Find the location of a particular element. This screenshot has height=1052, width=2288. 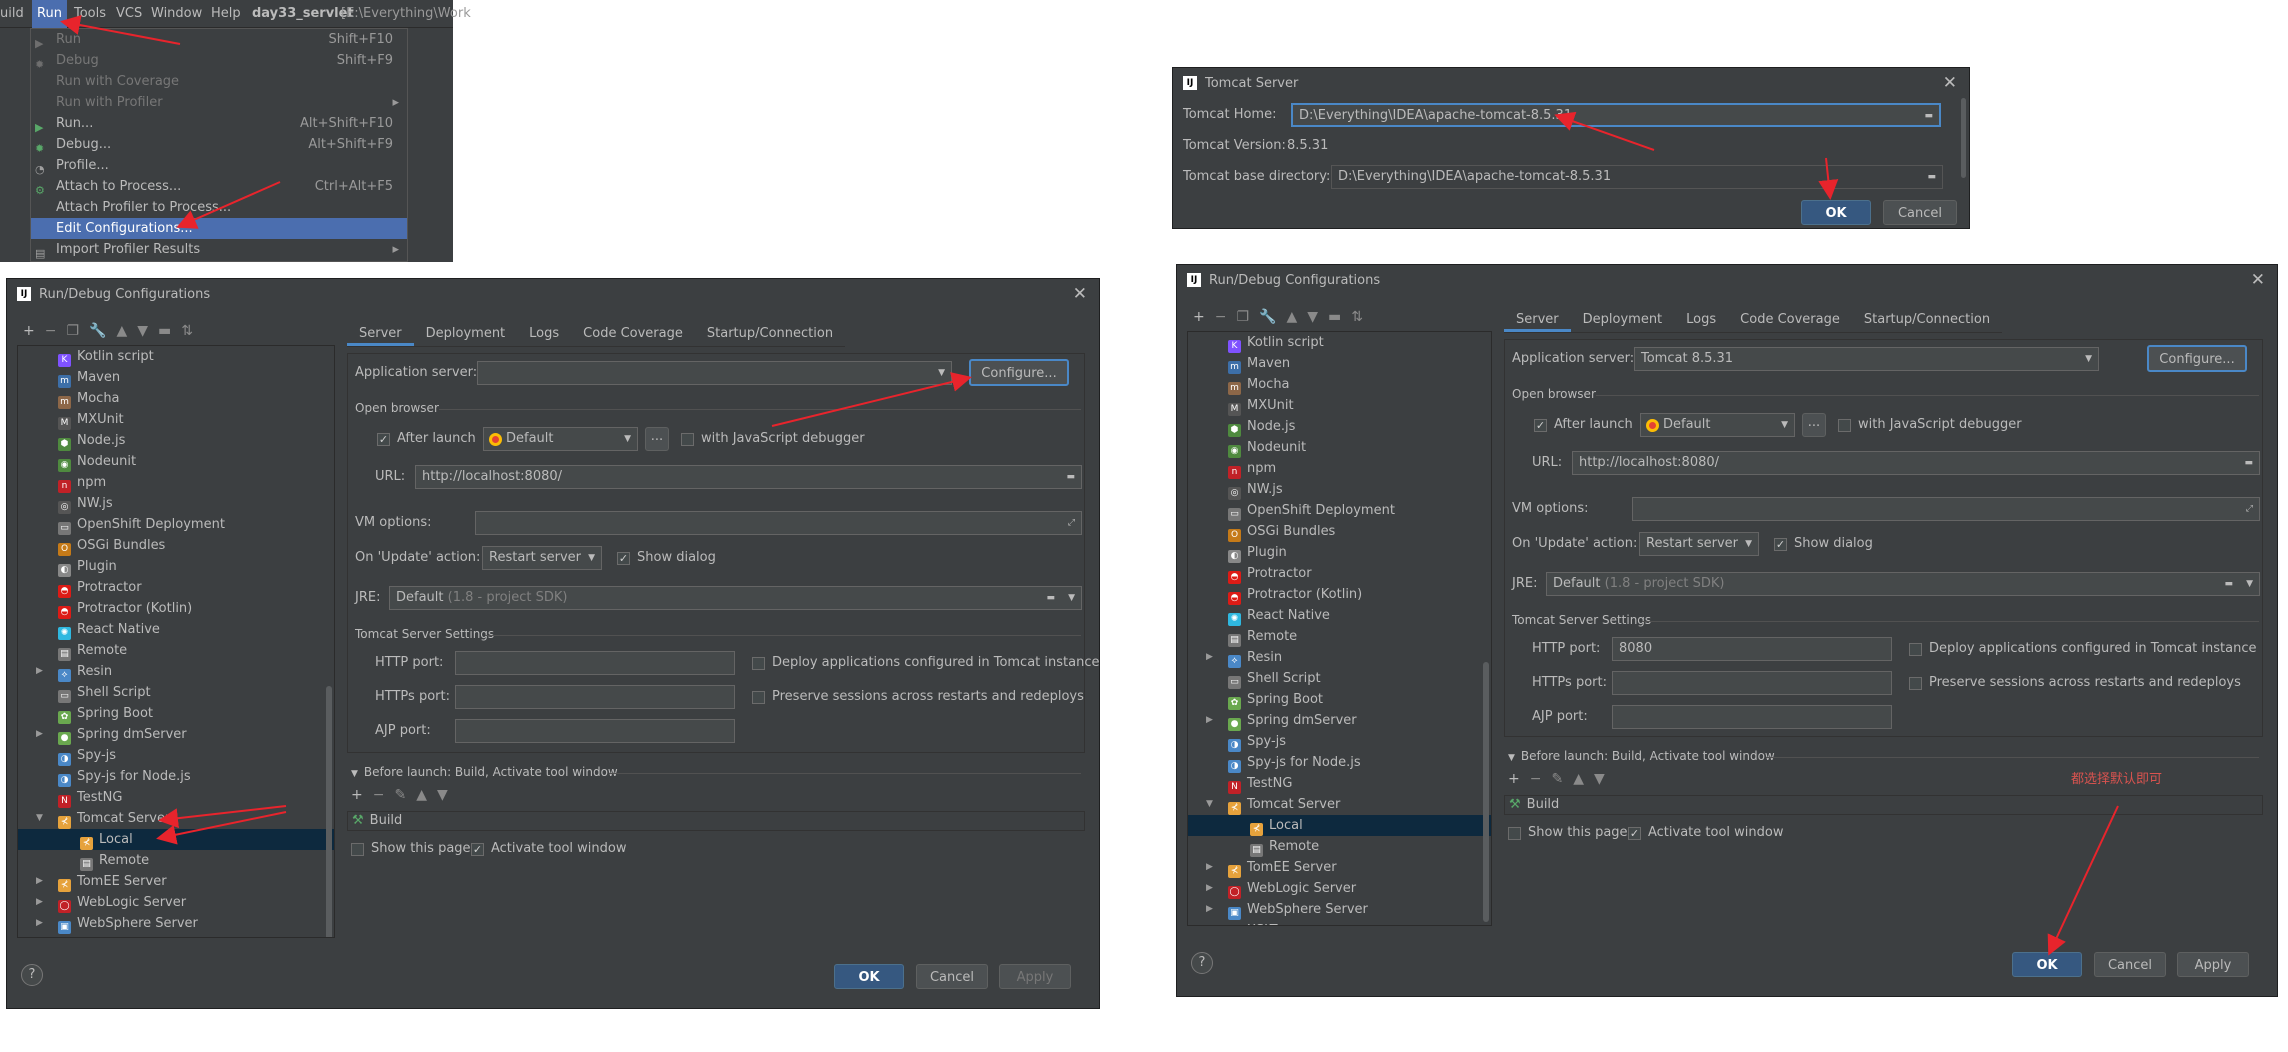

arrow-run-menu is located at coordinates (120, 30).